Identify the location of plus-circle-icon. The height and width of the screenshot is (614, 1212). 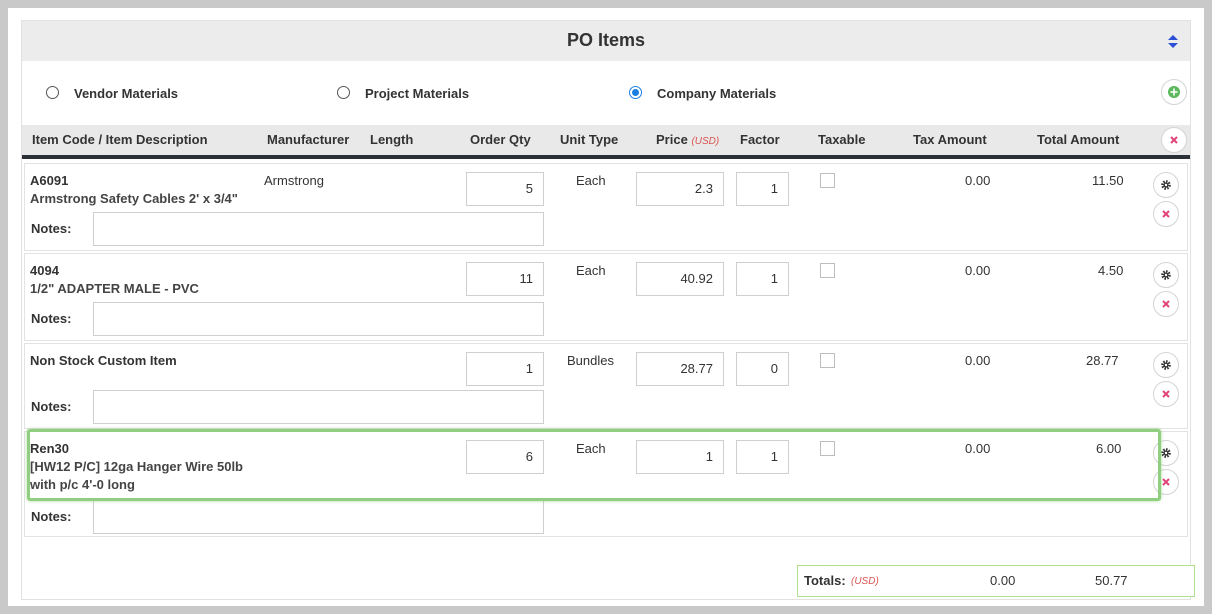
(1174, 92).